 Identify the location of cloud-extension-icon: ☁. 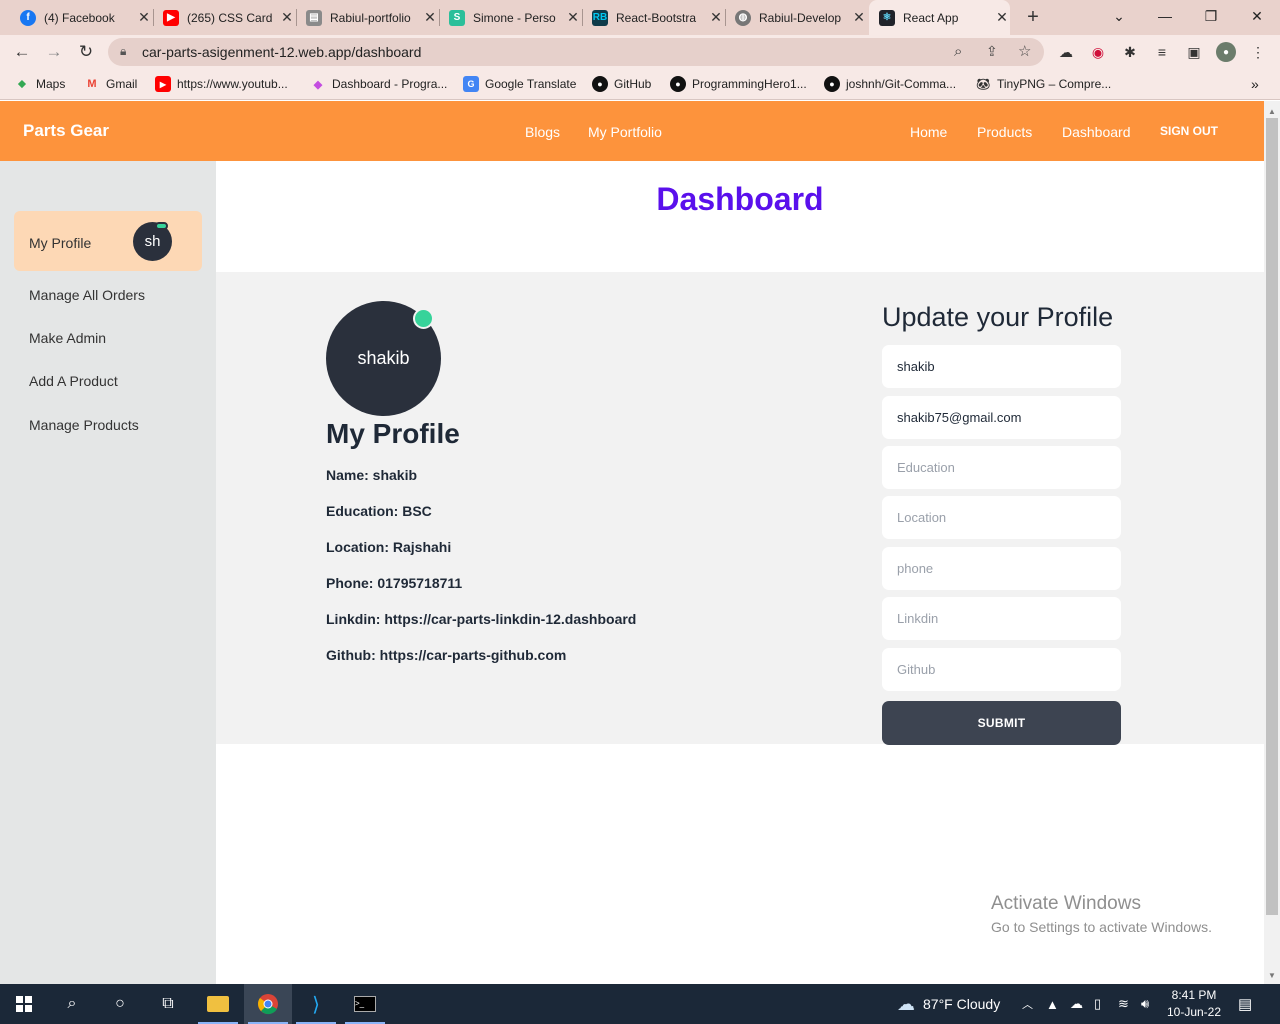
(1066, 52).